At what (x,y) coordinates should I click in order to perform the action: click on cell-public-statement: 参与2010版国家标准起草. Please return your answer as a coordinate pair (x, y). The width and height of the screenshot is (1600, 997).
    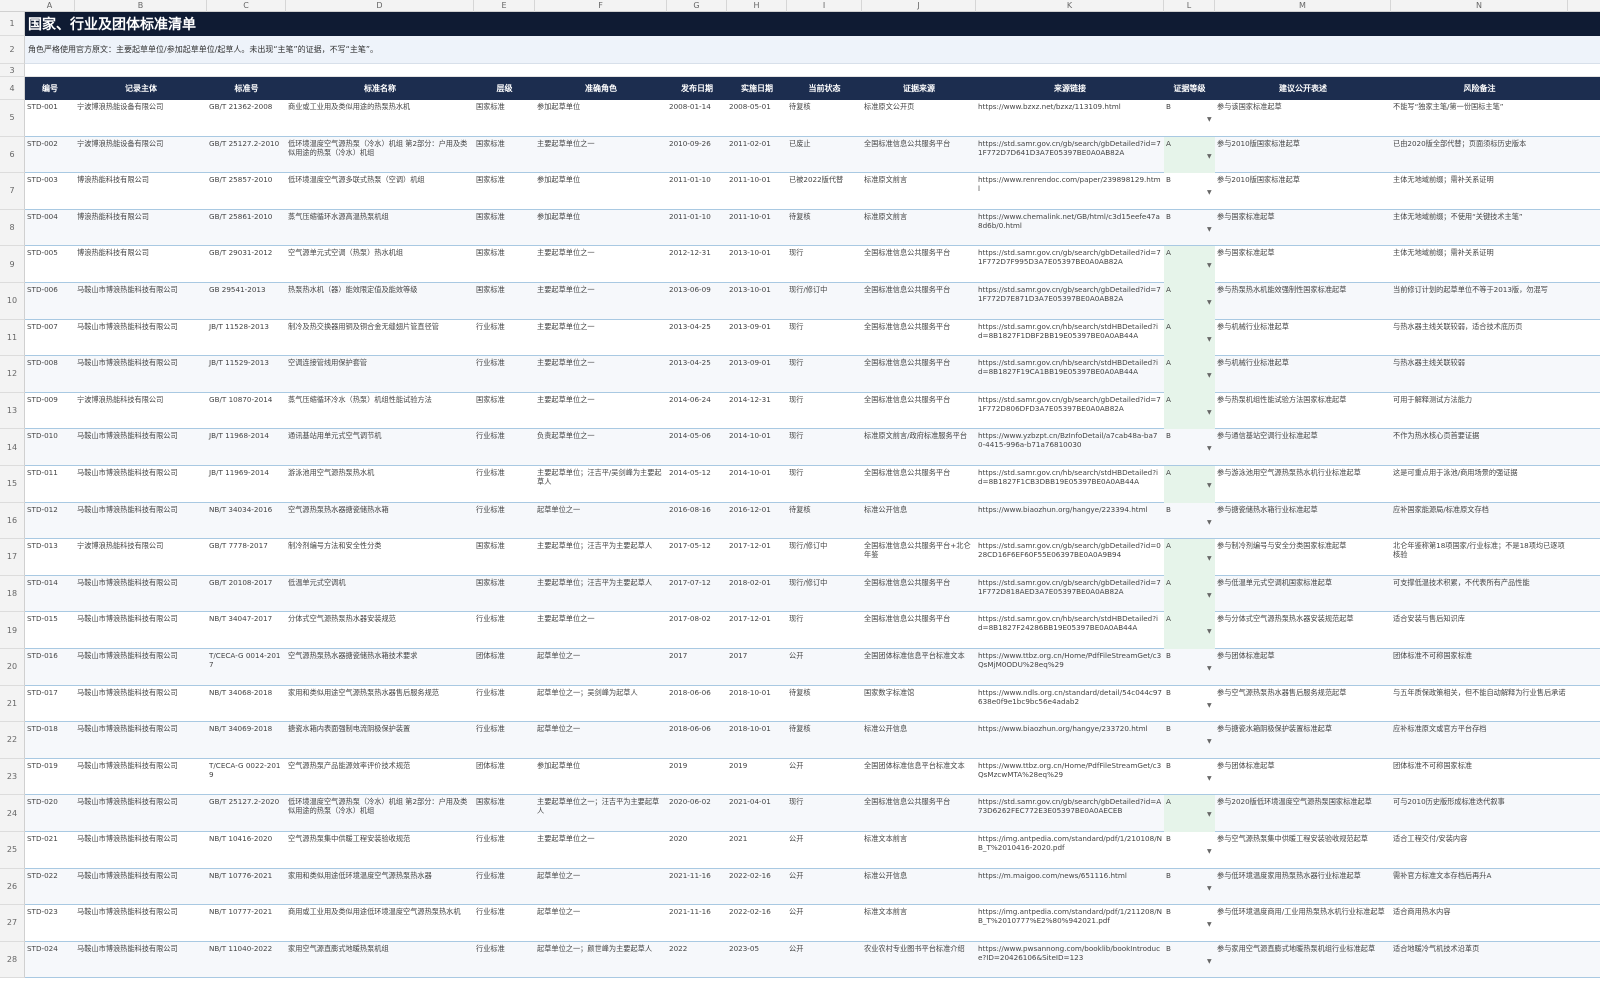
    Looking at the image, I should click on (1303, 191).